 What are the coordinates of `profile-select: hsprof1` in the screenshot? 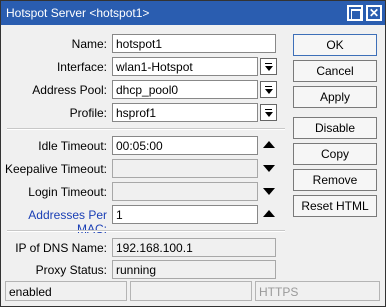 It's located at (185, 112).